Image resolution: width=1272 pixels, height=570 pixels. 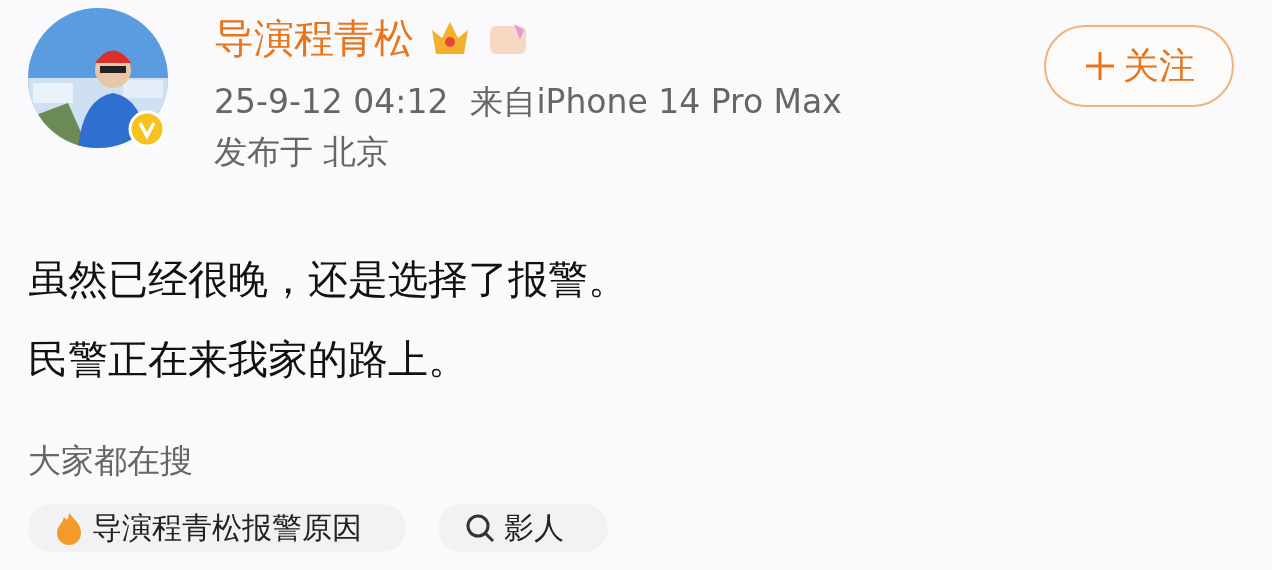 What do you see at coordinates (69, 528) in the screenshot?
I see `flame-icon` at bounding box center [69, 528].